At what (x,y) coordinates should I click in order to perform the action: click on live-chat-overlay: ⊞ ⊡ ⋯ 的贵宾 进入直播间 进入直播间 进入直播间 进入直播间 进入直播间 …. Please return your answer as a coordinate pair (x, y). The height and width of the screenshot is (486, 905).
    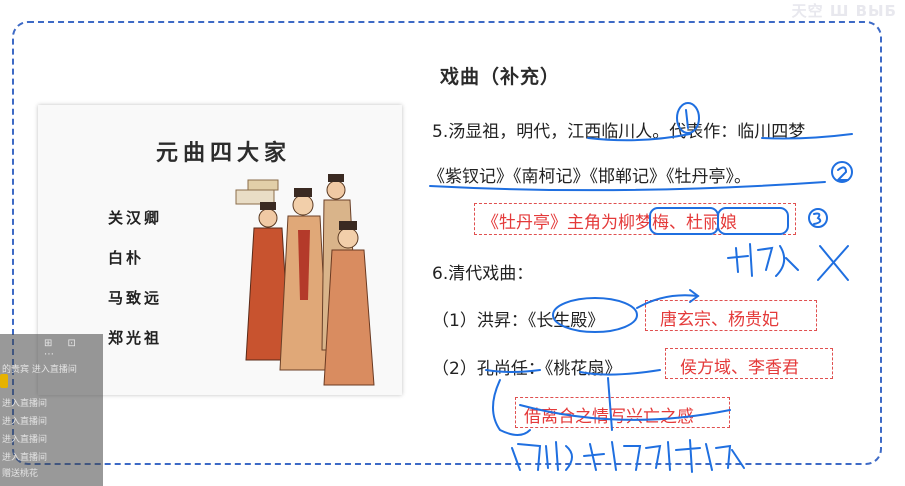
    Looking at the image, I should click on (51, 410).